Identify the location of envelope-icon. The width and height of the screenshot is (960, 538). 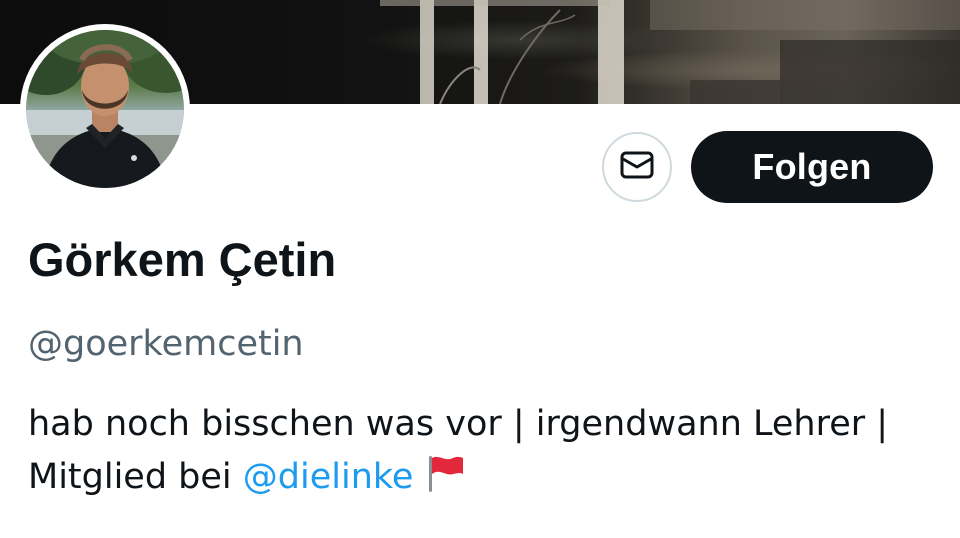
(637, 167).